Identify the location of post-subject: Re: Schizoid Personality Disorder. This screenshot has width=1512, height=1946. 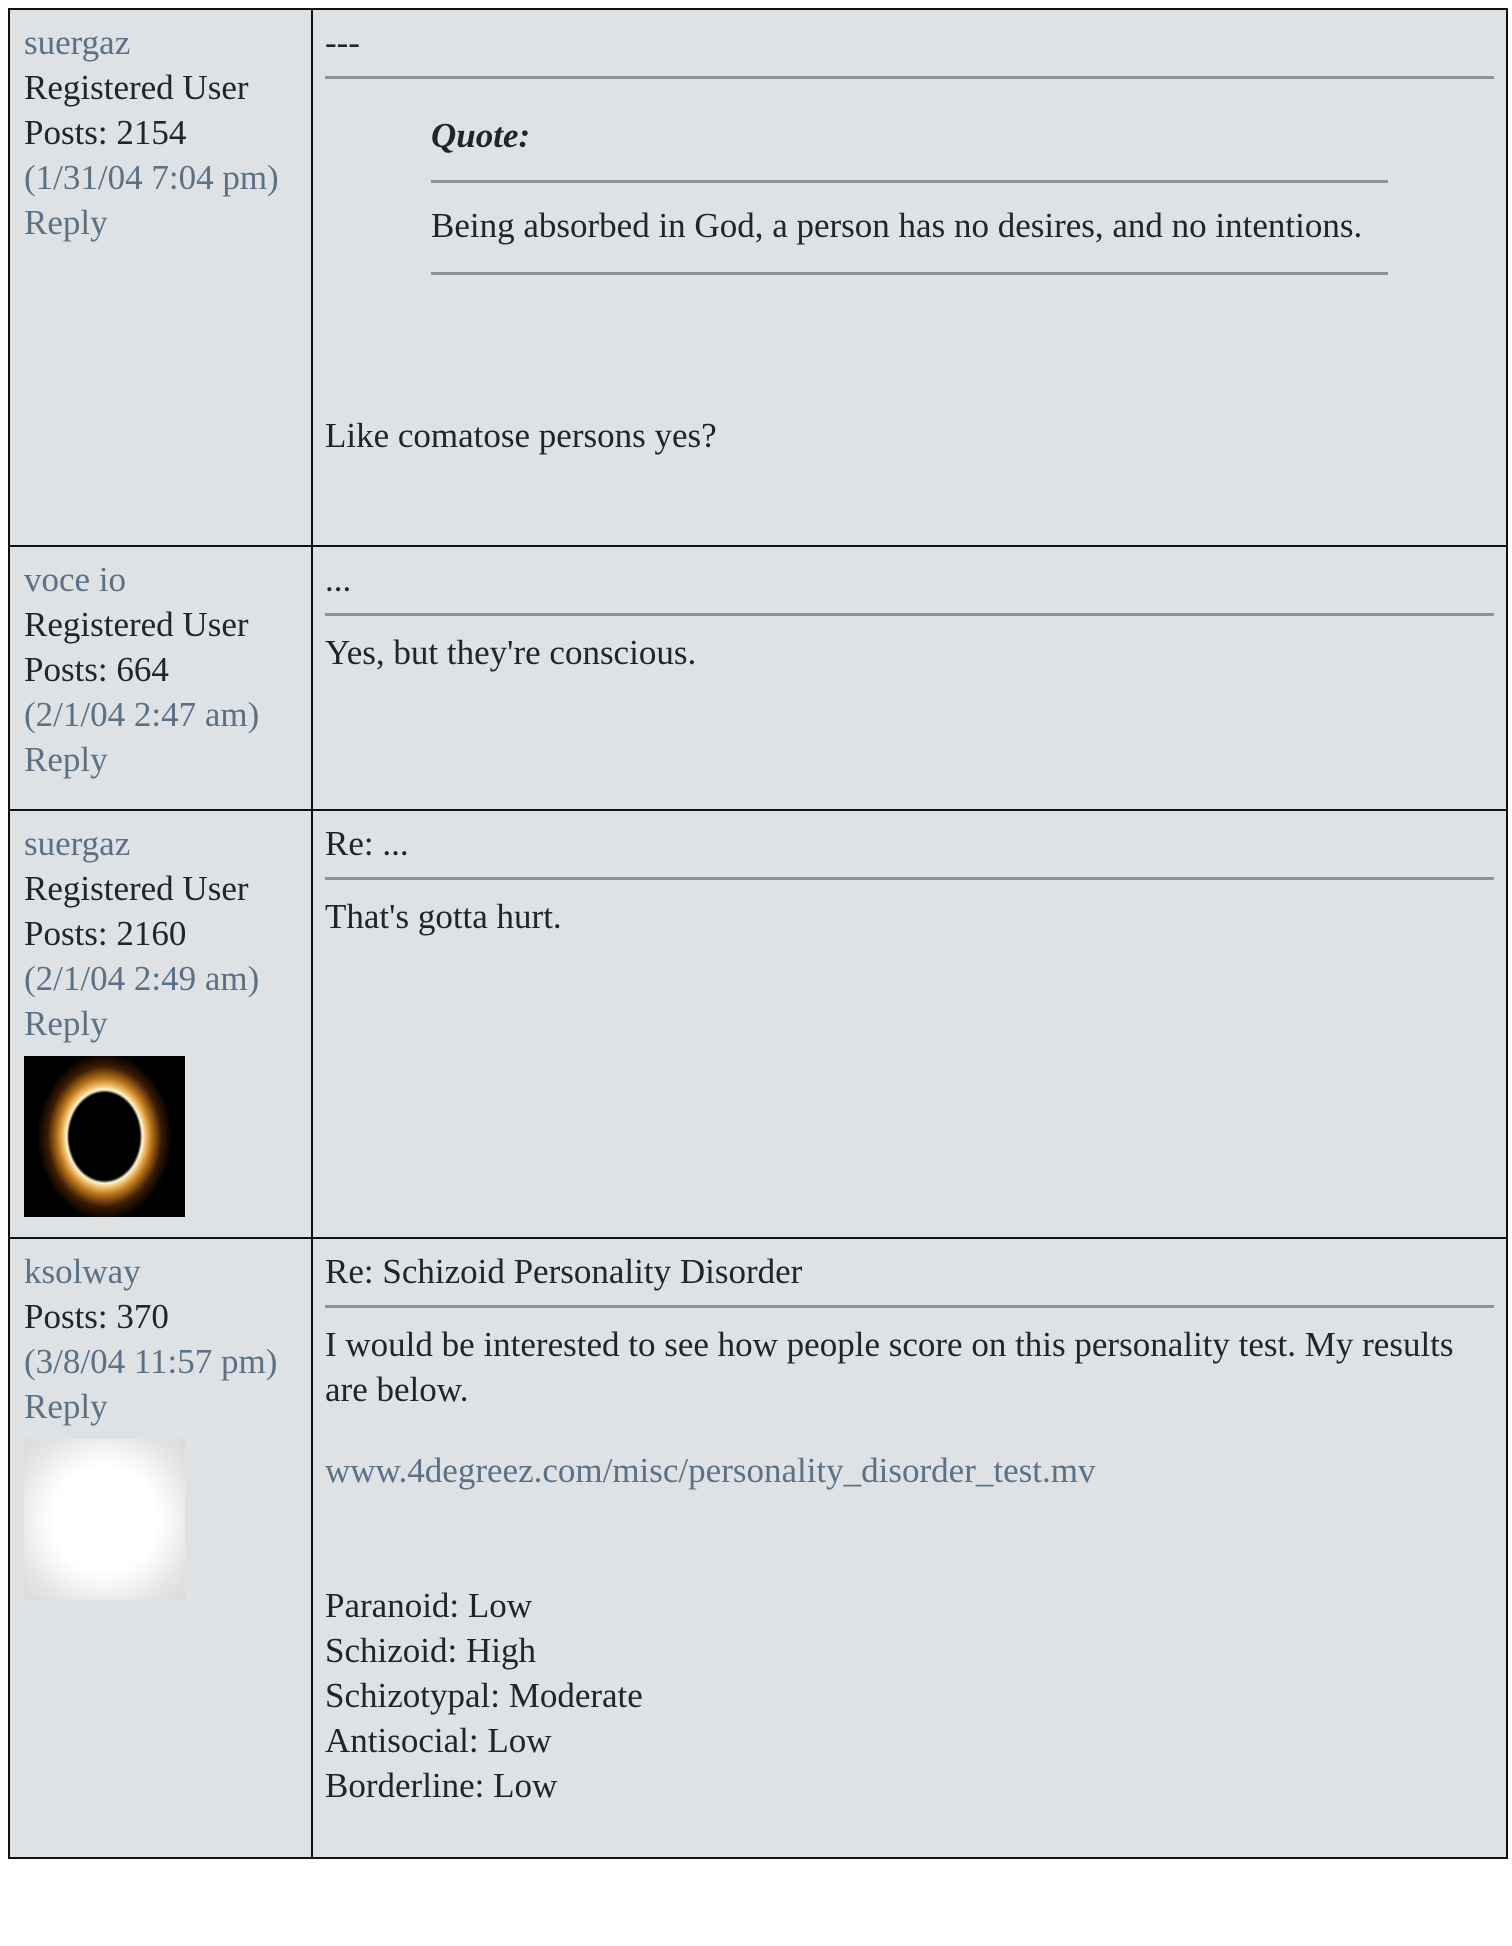
(564, 1271).